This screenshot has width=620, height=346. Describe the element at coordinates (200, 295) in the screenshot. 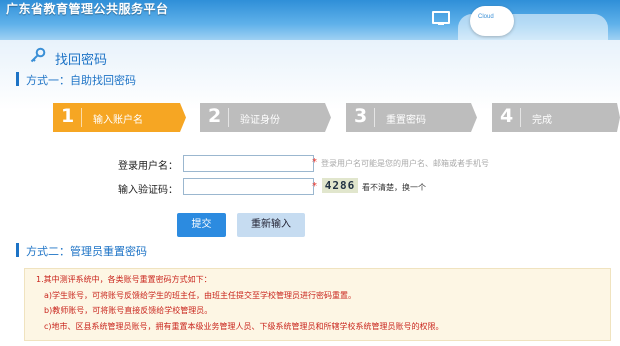

I see `notice-line: a)学生账号，可将账号反馈给学生的班主任，由班主任提交至学校管理员进行密码重置。` at that location.